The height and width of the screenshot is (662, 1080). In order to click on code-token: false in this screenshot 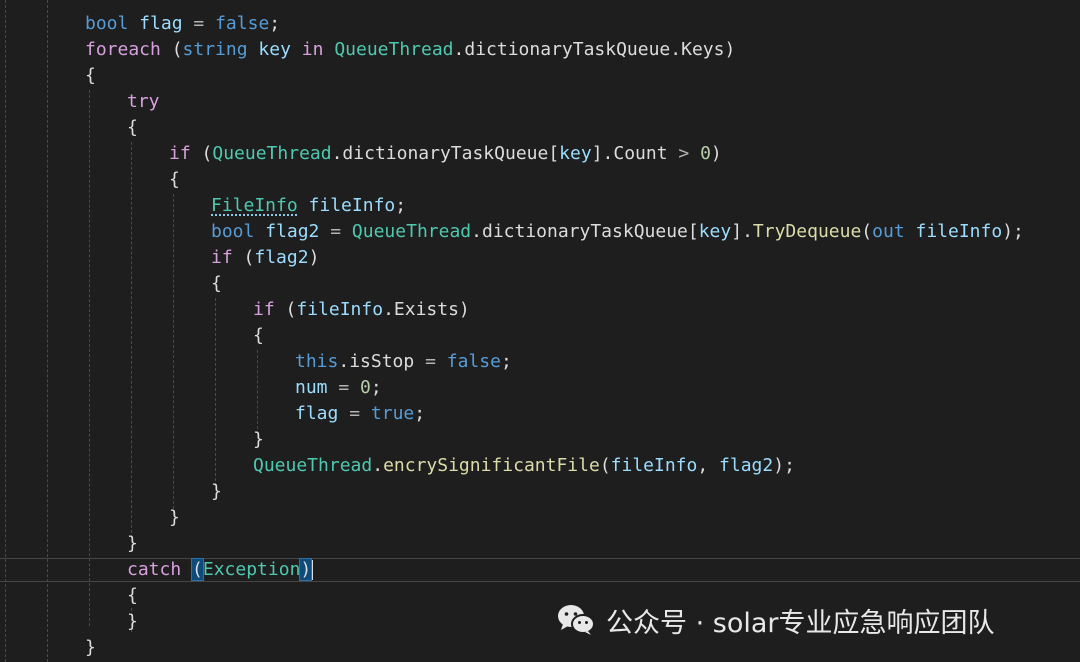, I will do `click(242, 23)`.